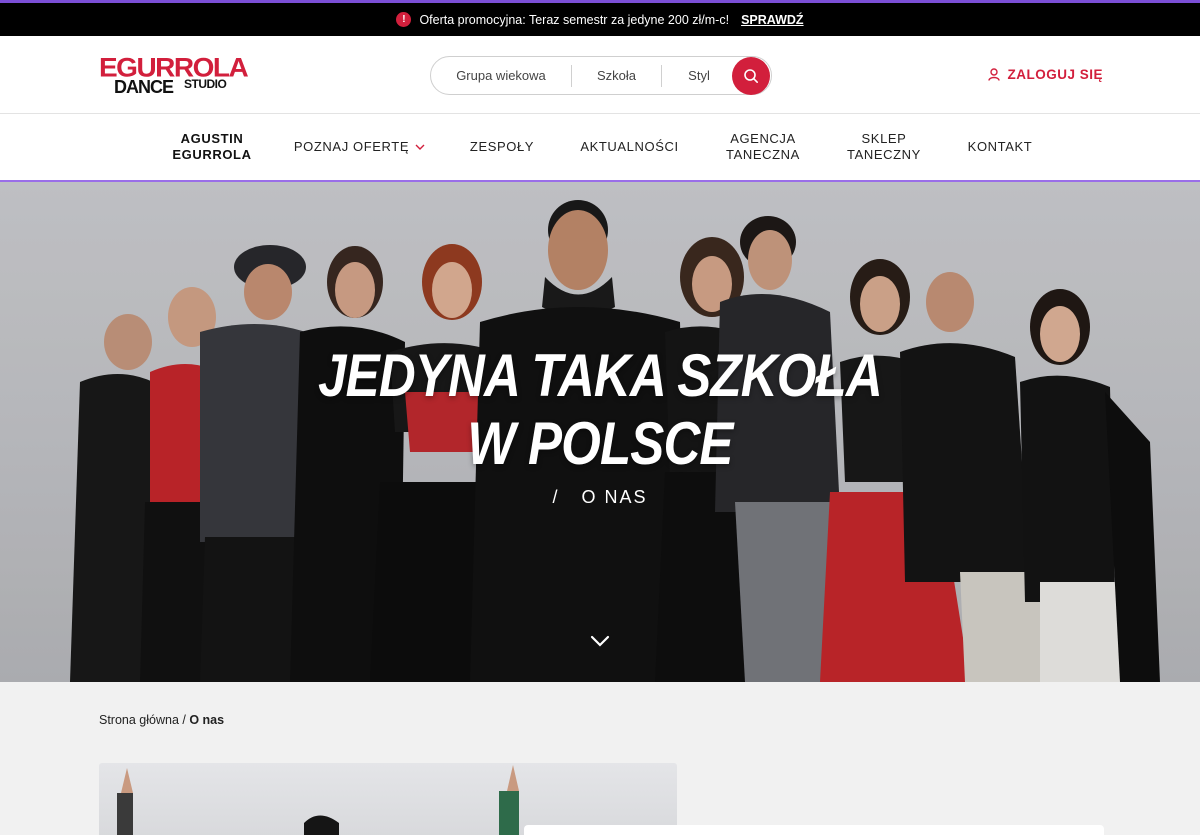 The height and width of the screenshot is (835, 1200). I want to click on nav-item-label: AKTUALNOŚCI, so click(629, 146).